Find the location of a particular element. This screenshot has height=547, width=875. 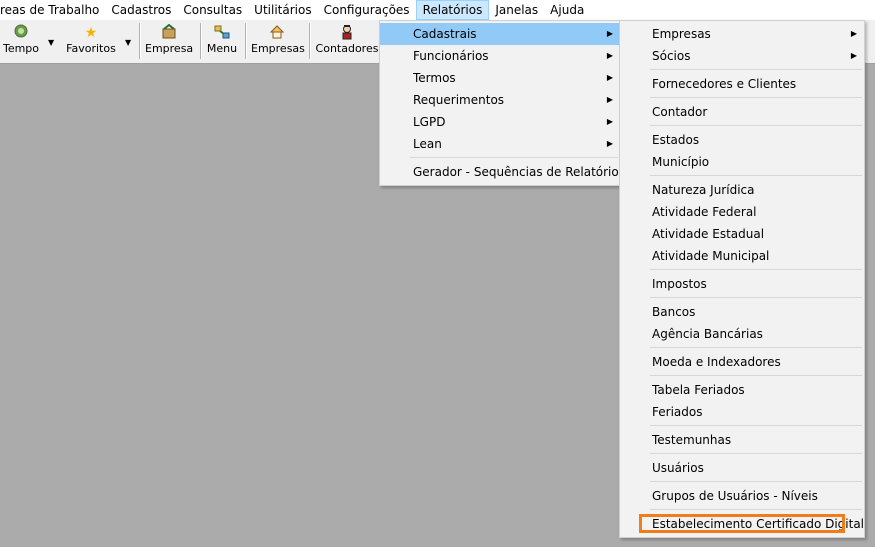

menu-areas-de-trabalho: reas de Trabalho is located at coordinates (52, 10).